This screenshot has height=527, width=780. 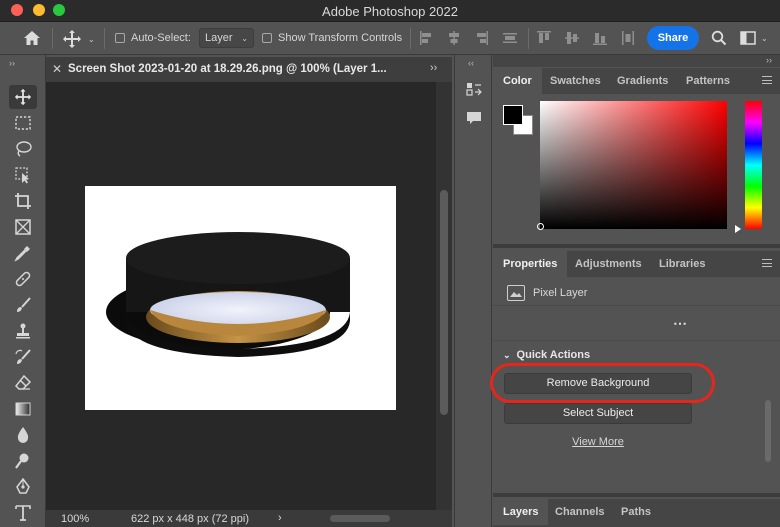 I want to click on more-documents-icon: ››, so click(x=433, y=68).